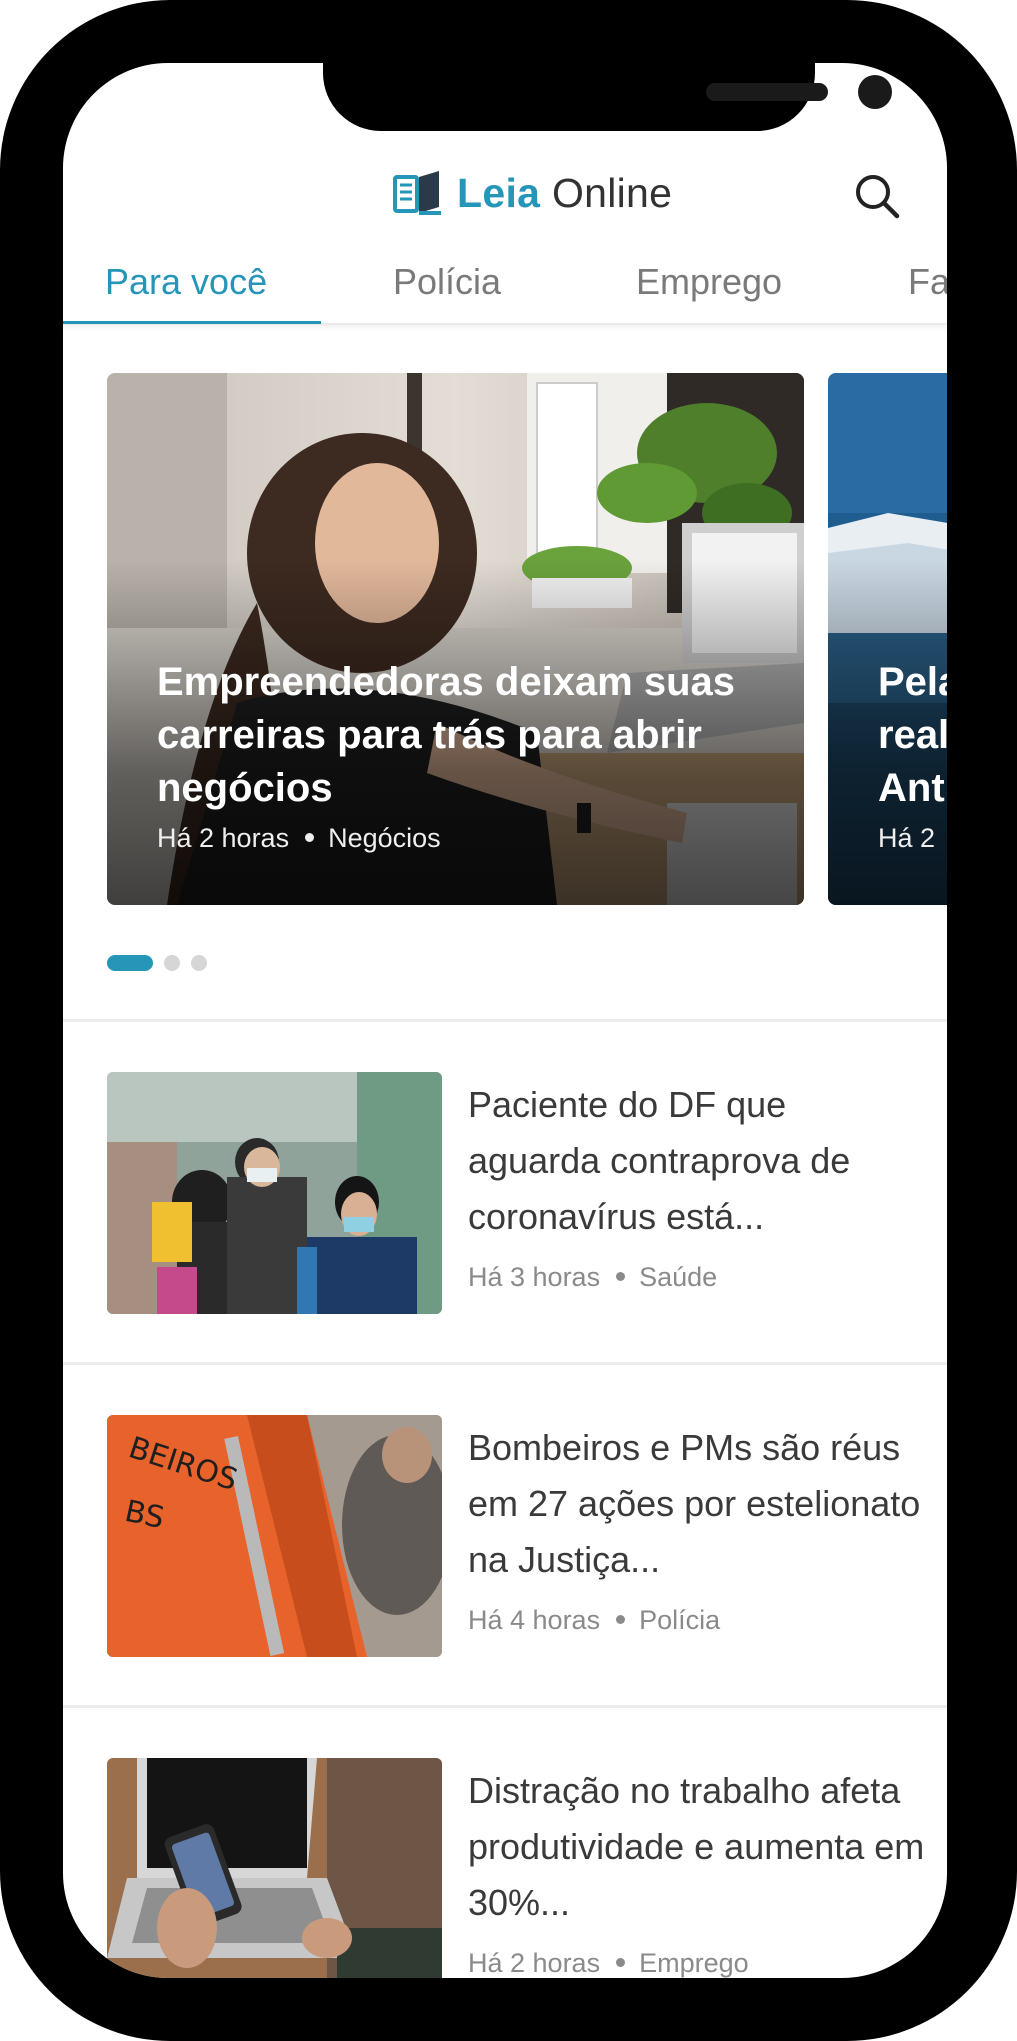 This screenshot has width=1017, height=2041. I want to click on tab-emprego: Emprego, so click(709, 283).